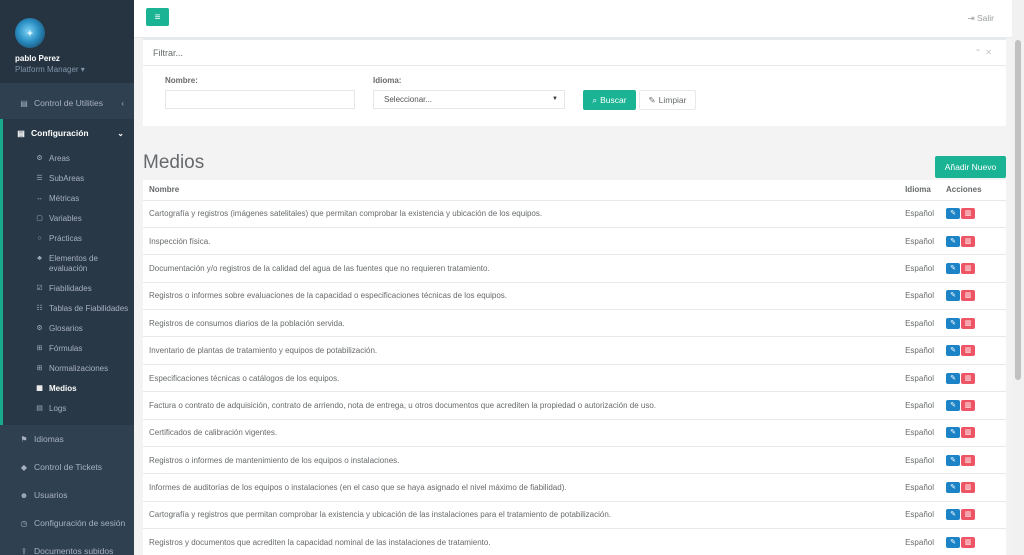  What do you see at coordinates (919, 190) in the screenshot?
I see `header-idioma: Idioma` at bounding box center [919, 190].